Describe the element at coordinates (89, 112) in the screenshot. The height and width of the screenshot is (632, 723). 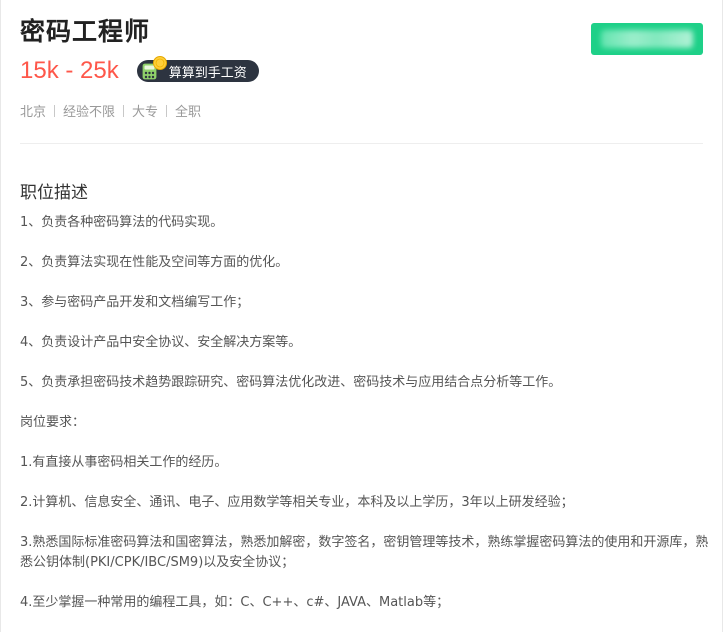
I see `meta-experience: 经验不限` at that location.